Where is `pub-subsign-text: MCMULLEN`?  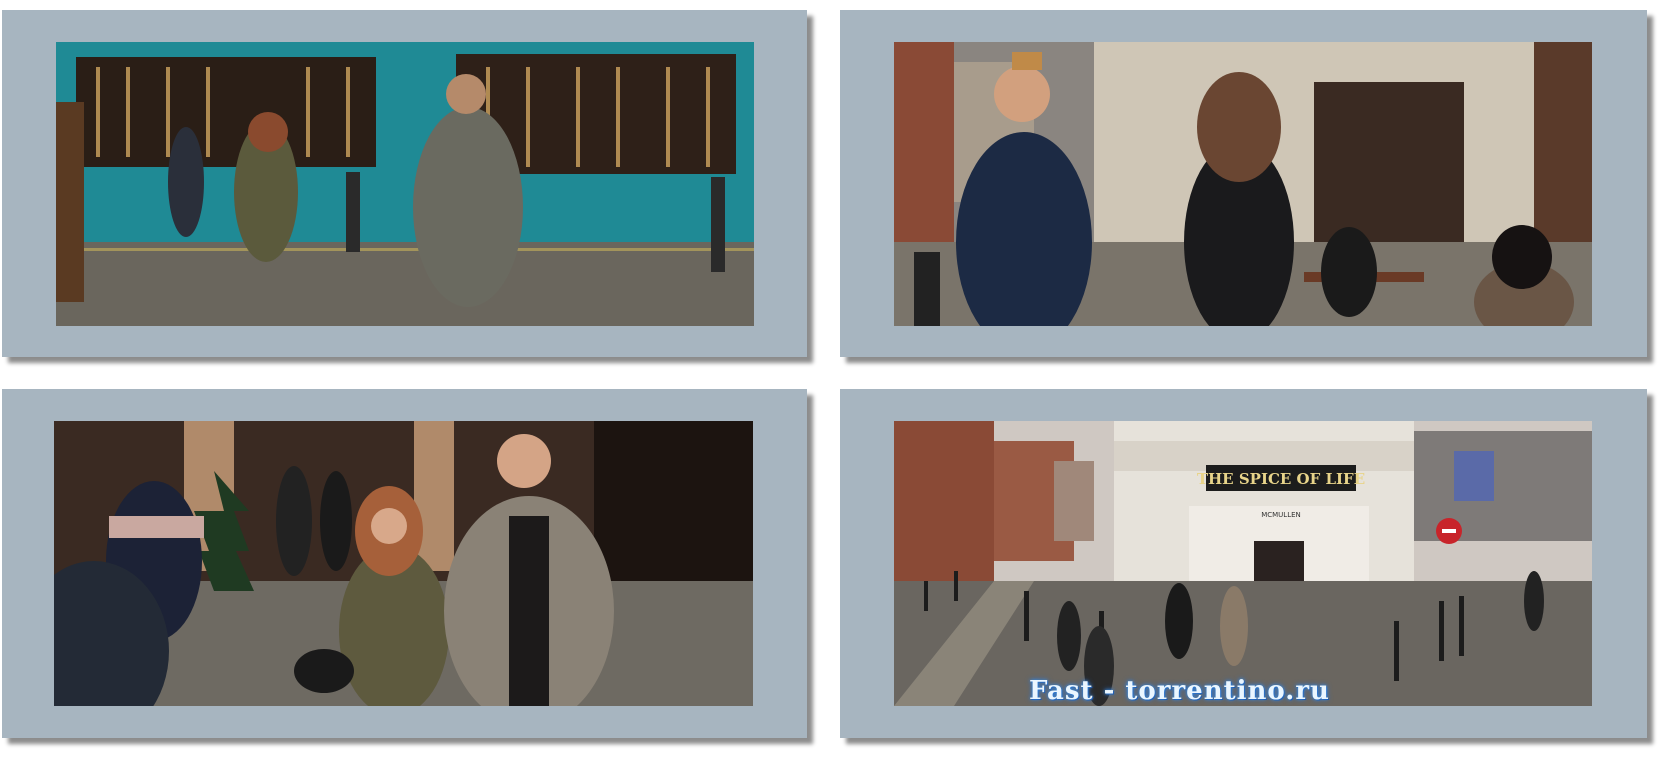 pub-subsign-text: MCMULLEN is located at coordinates (1281, 515).